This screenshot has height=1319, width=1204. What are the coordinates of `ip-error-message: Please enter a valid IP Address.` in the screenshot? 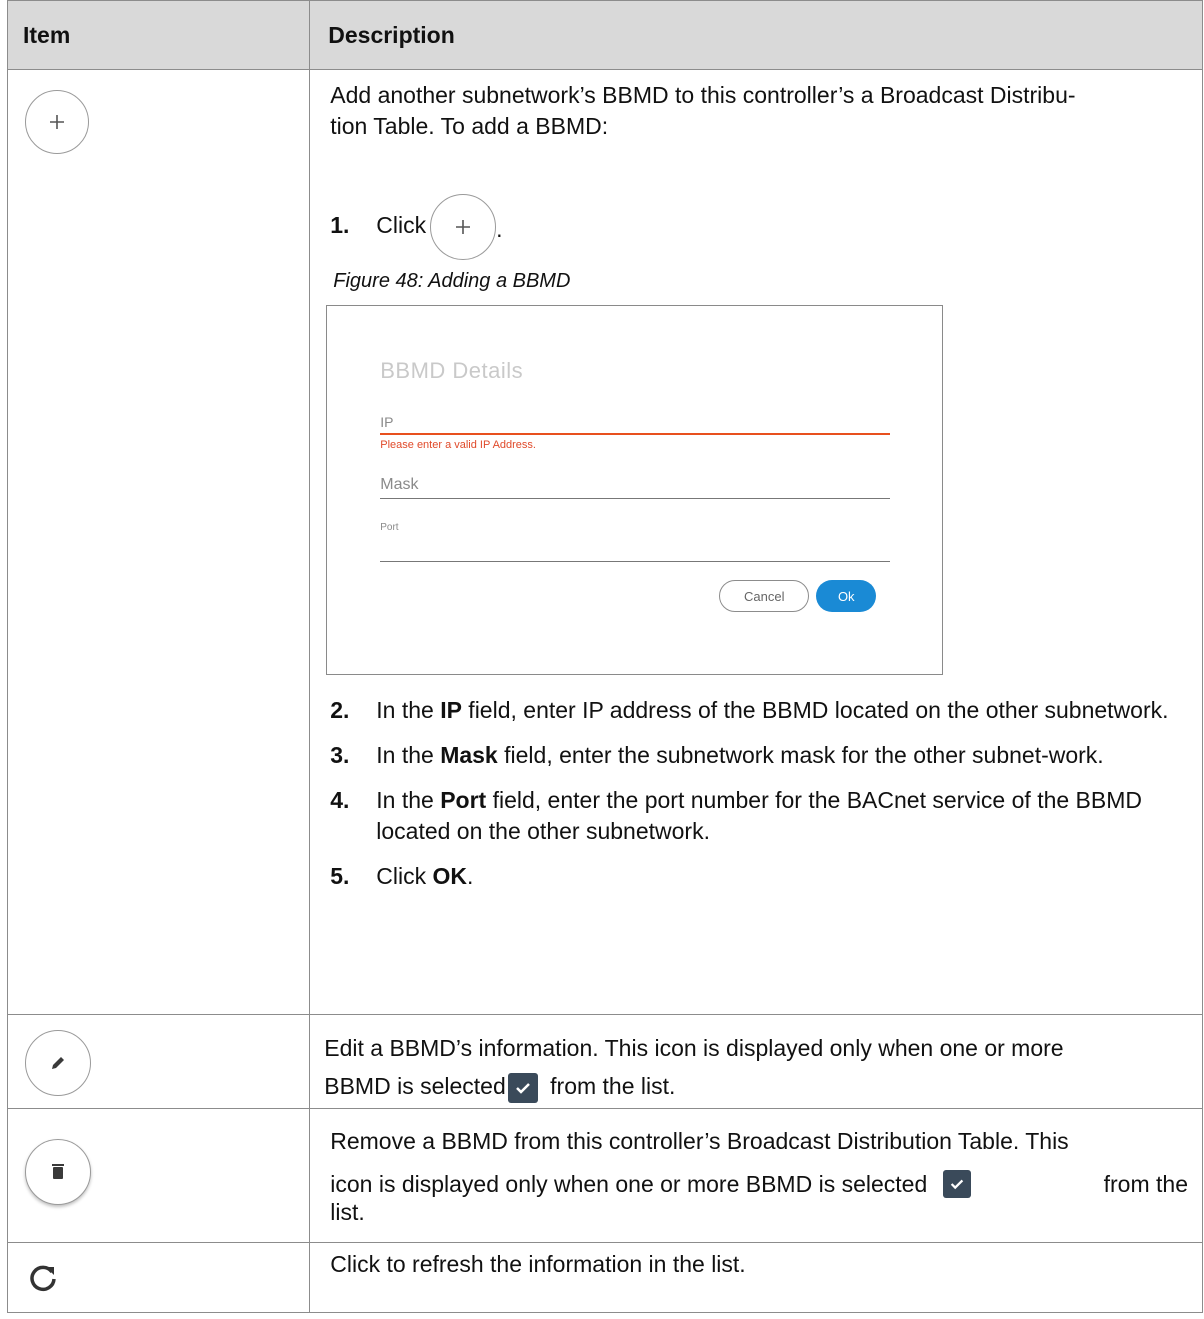 It's located at (458, 445).